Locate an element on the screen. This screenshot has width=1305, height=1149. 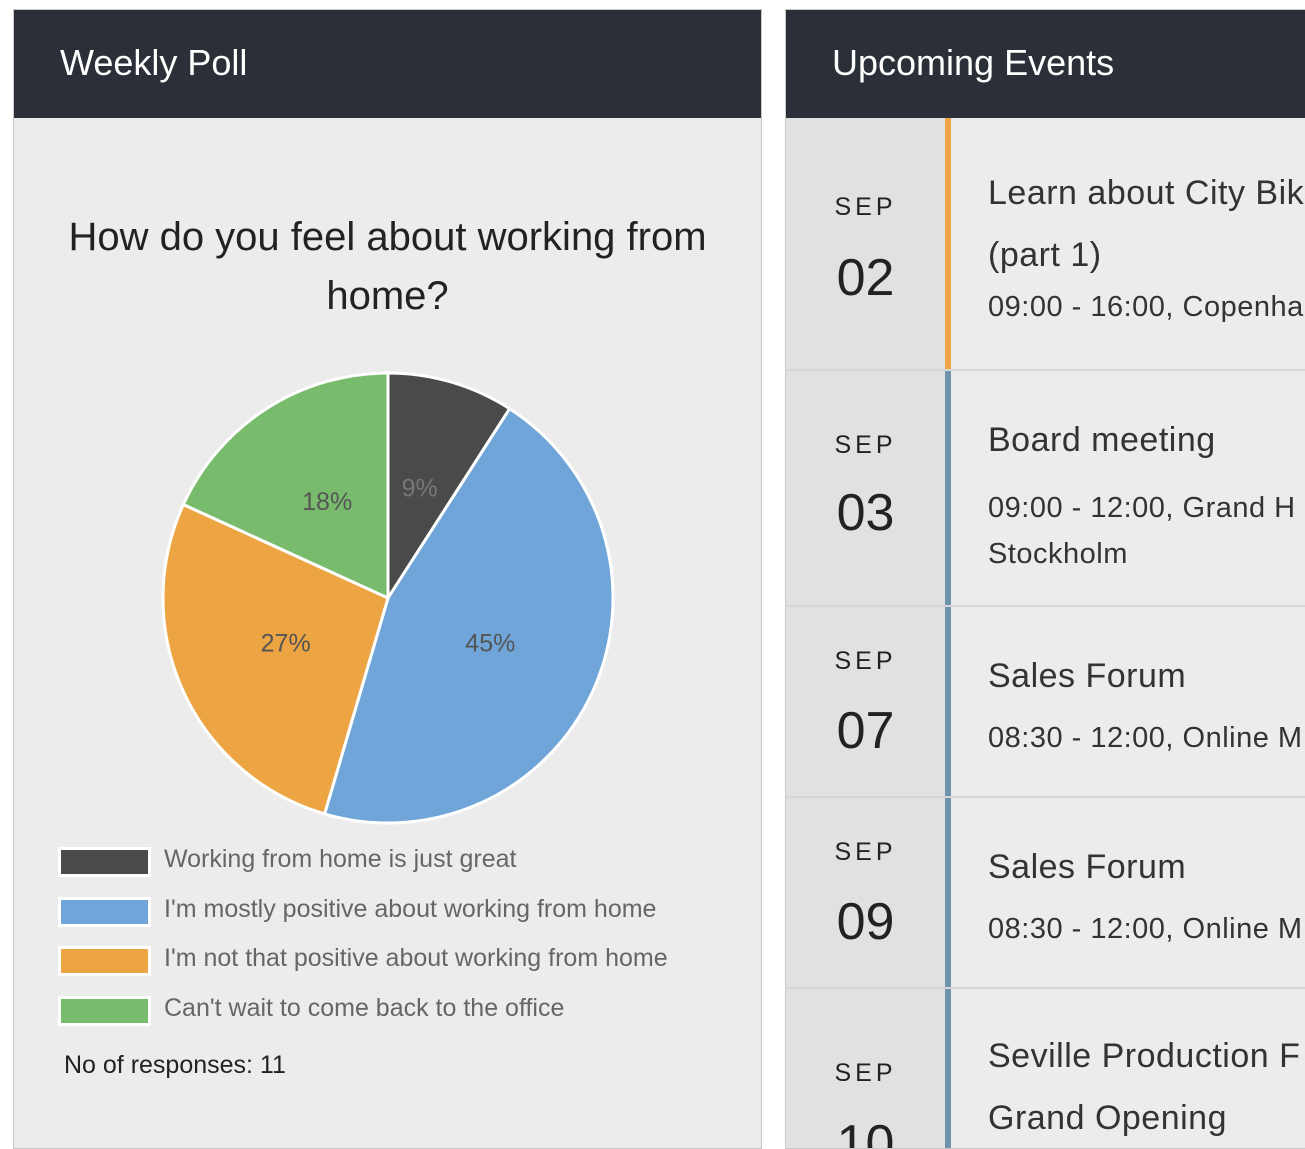
event-day: 10 is located at coordinates (865, 1132).